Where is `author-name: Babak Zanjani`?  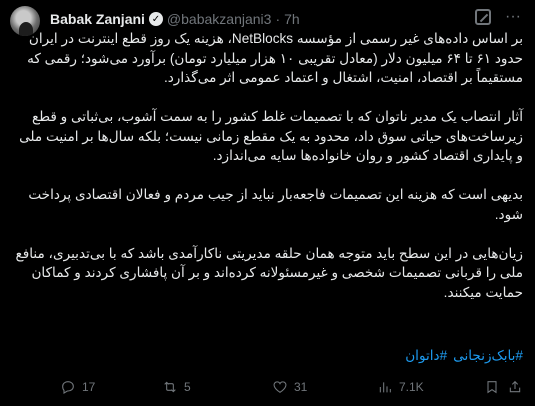 author-name: Babak Zanjani is located at coordinates (97, 19).